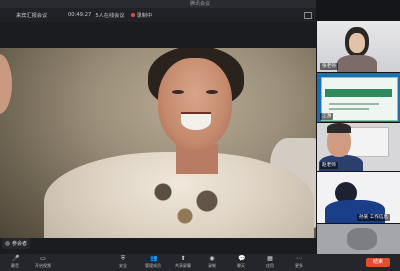 The height and width of the screenshot is (271, 400). What do you see at coordinates (299, 258) in the screenshot?
I see `more-icon: ⋯` at bounding box center [299, 258].